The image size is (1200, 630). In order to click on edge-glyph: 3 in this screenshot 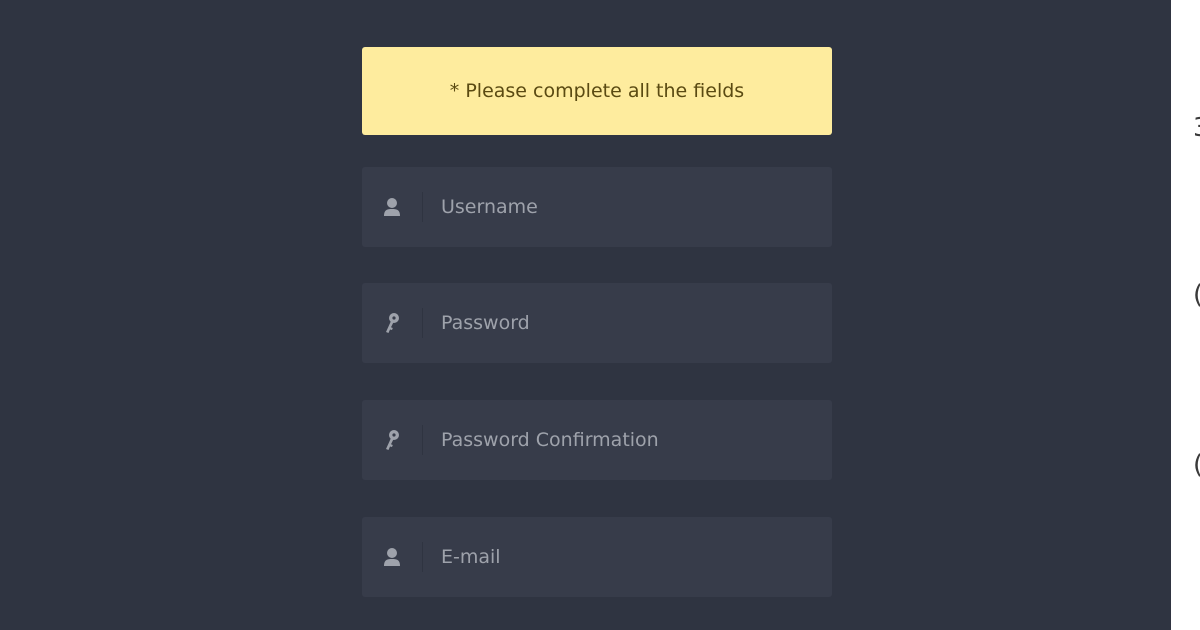, I will do `click(1196, 128)`.